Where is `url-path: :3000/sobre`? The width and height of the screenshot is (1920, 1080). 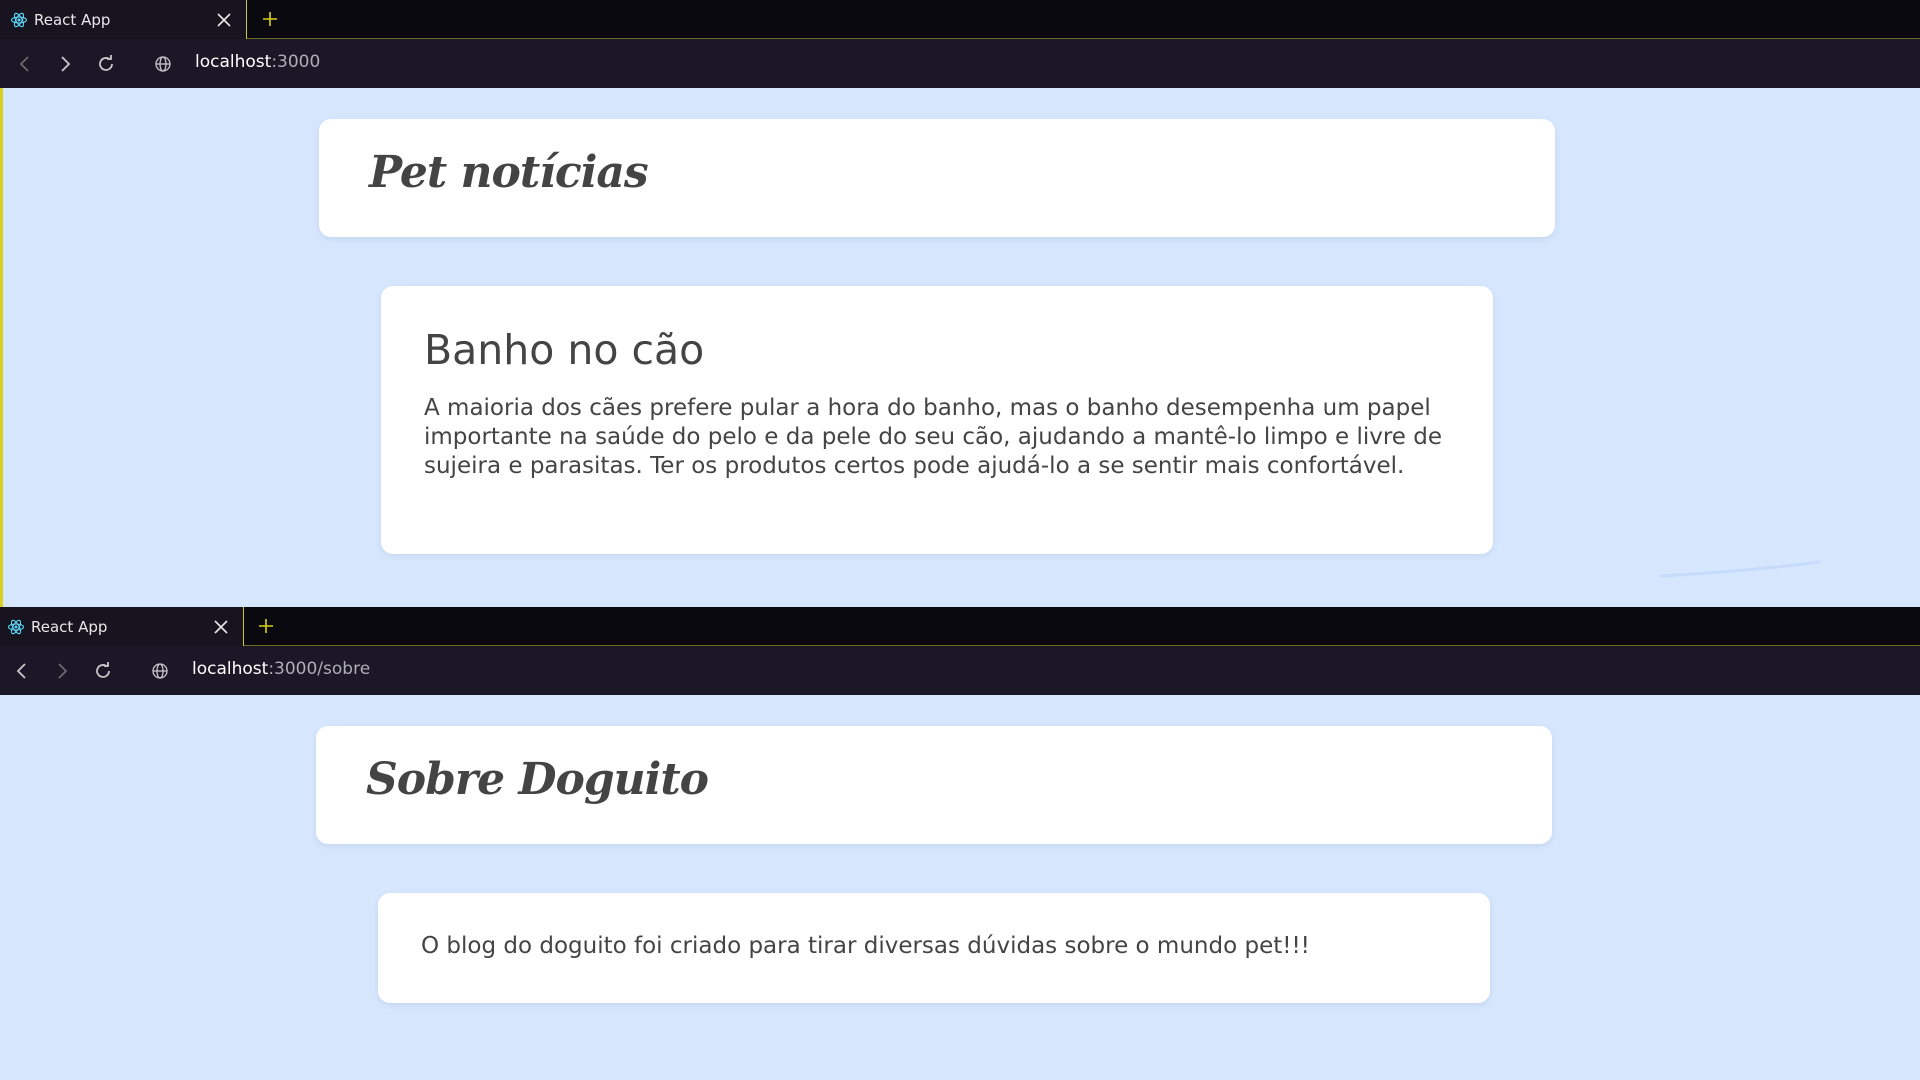
url-path: :3000/sobre is located at coordinates (319, 669).